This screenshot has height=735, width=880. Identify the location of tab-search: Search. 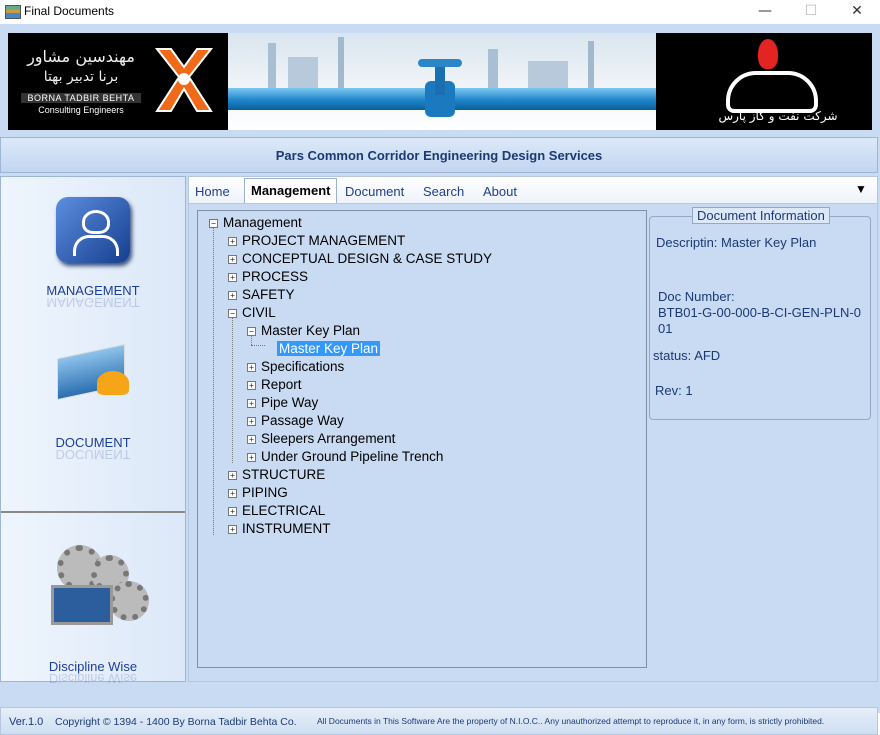
(443, 191).